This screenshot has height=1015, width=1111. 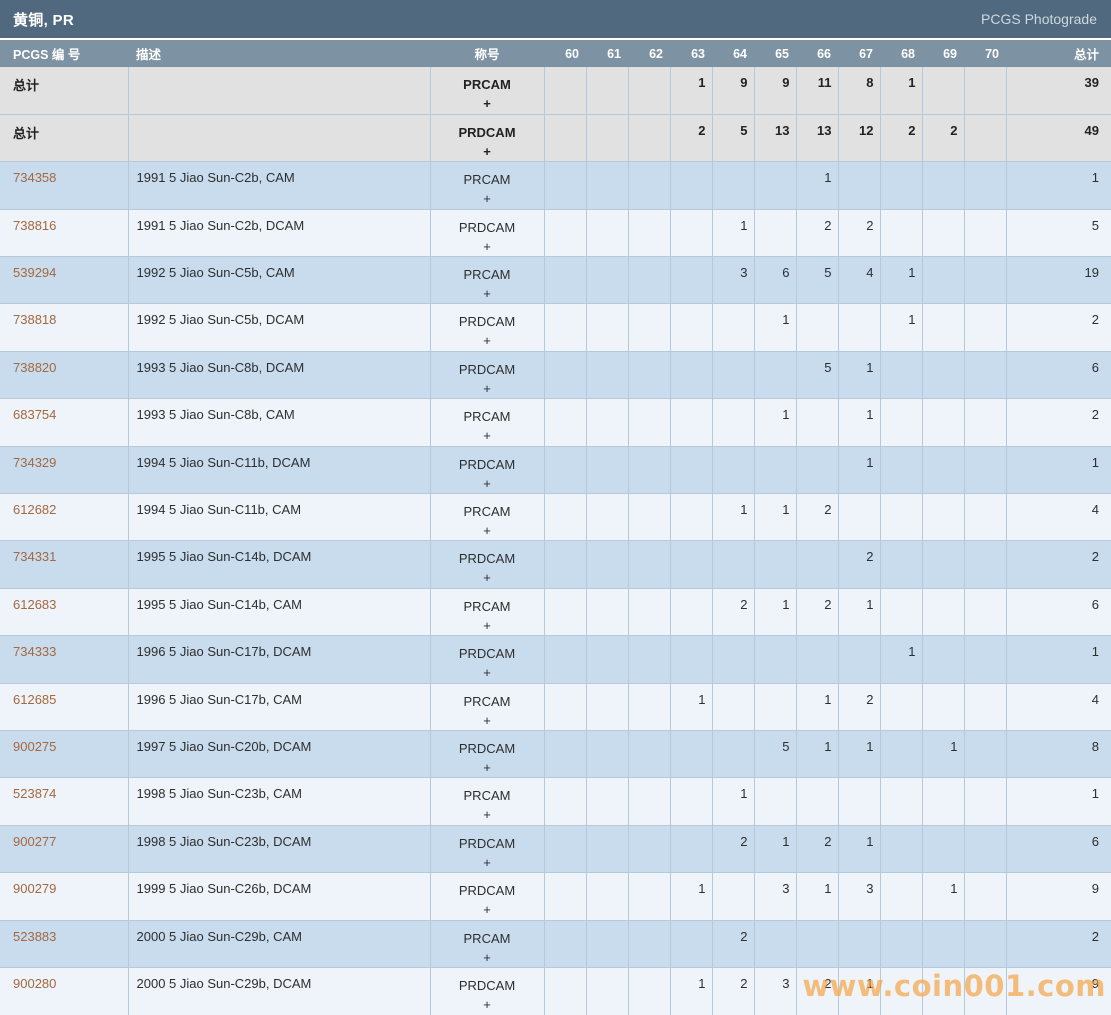 What do you see at coordinates (1058, 517) in the screenshot?
I see `row-total-cell: 4` at bounding box center [1058, 517].